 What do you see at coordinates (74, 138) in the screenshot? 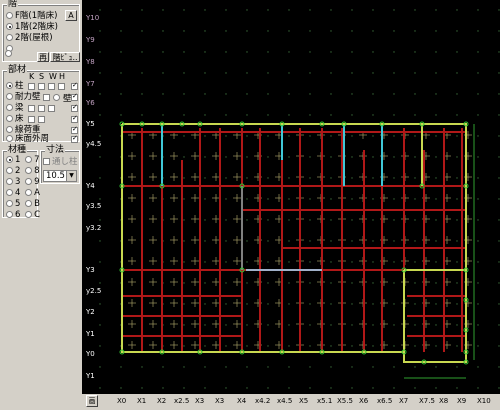
I see `floor-perimeter-visible-check` at bounding box center [74, 138].